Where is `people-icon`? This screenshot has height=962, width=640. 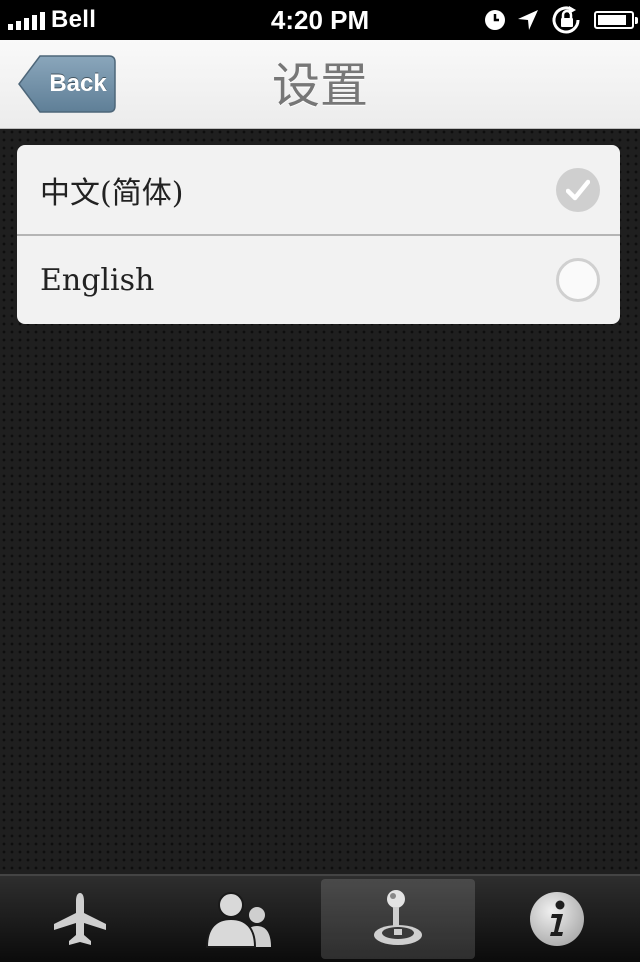 people-icon is located at coordinates (238, 920).